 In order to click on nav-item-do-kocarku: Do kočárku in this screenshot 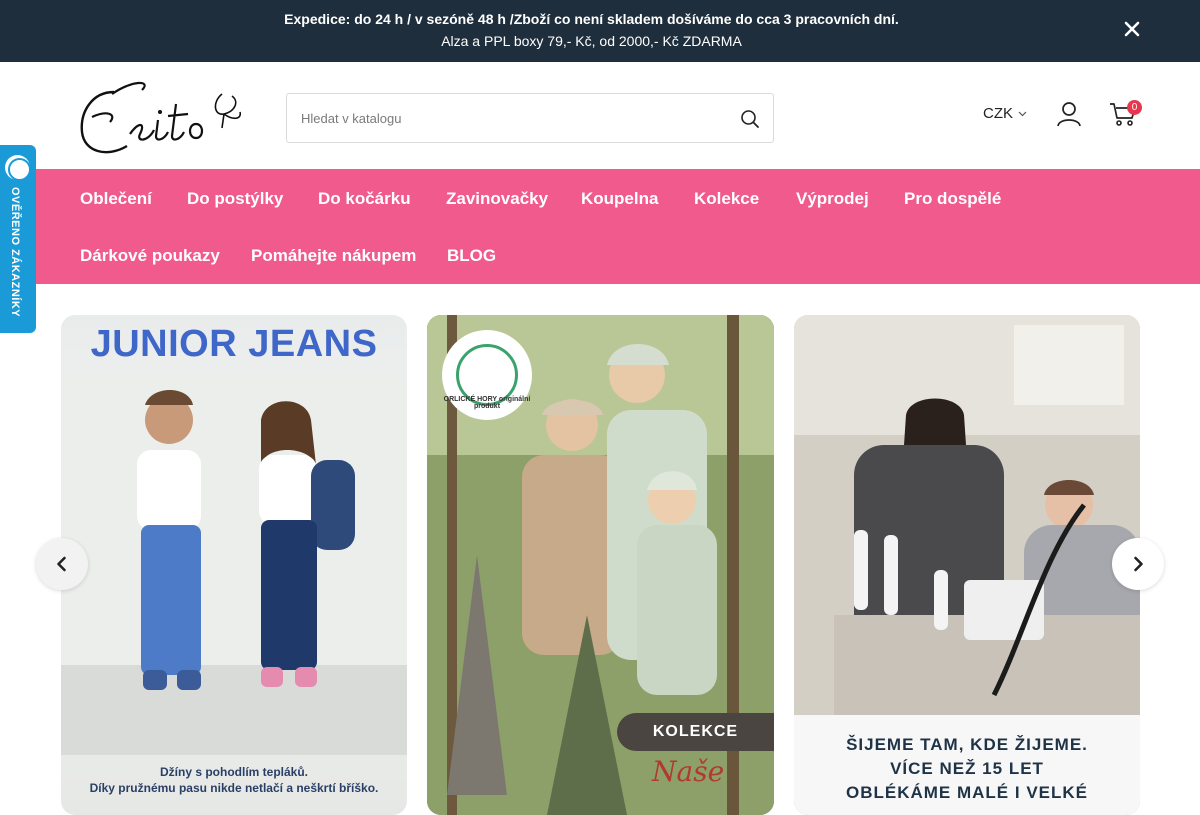, I will do `click(364, 199)`.